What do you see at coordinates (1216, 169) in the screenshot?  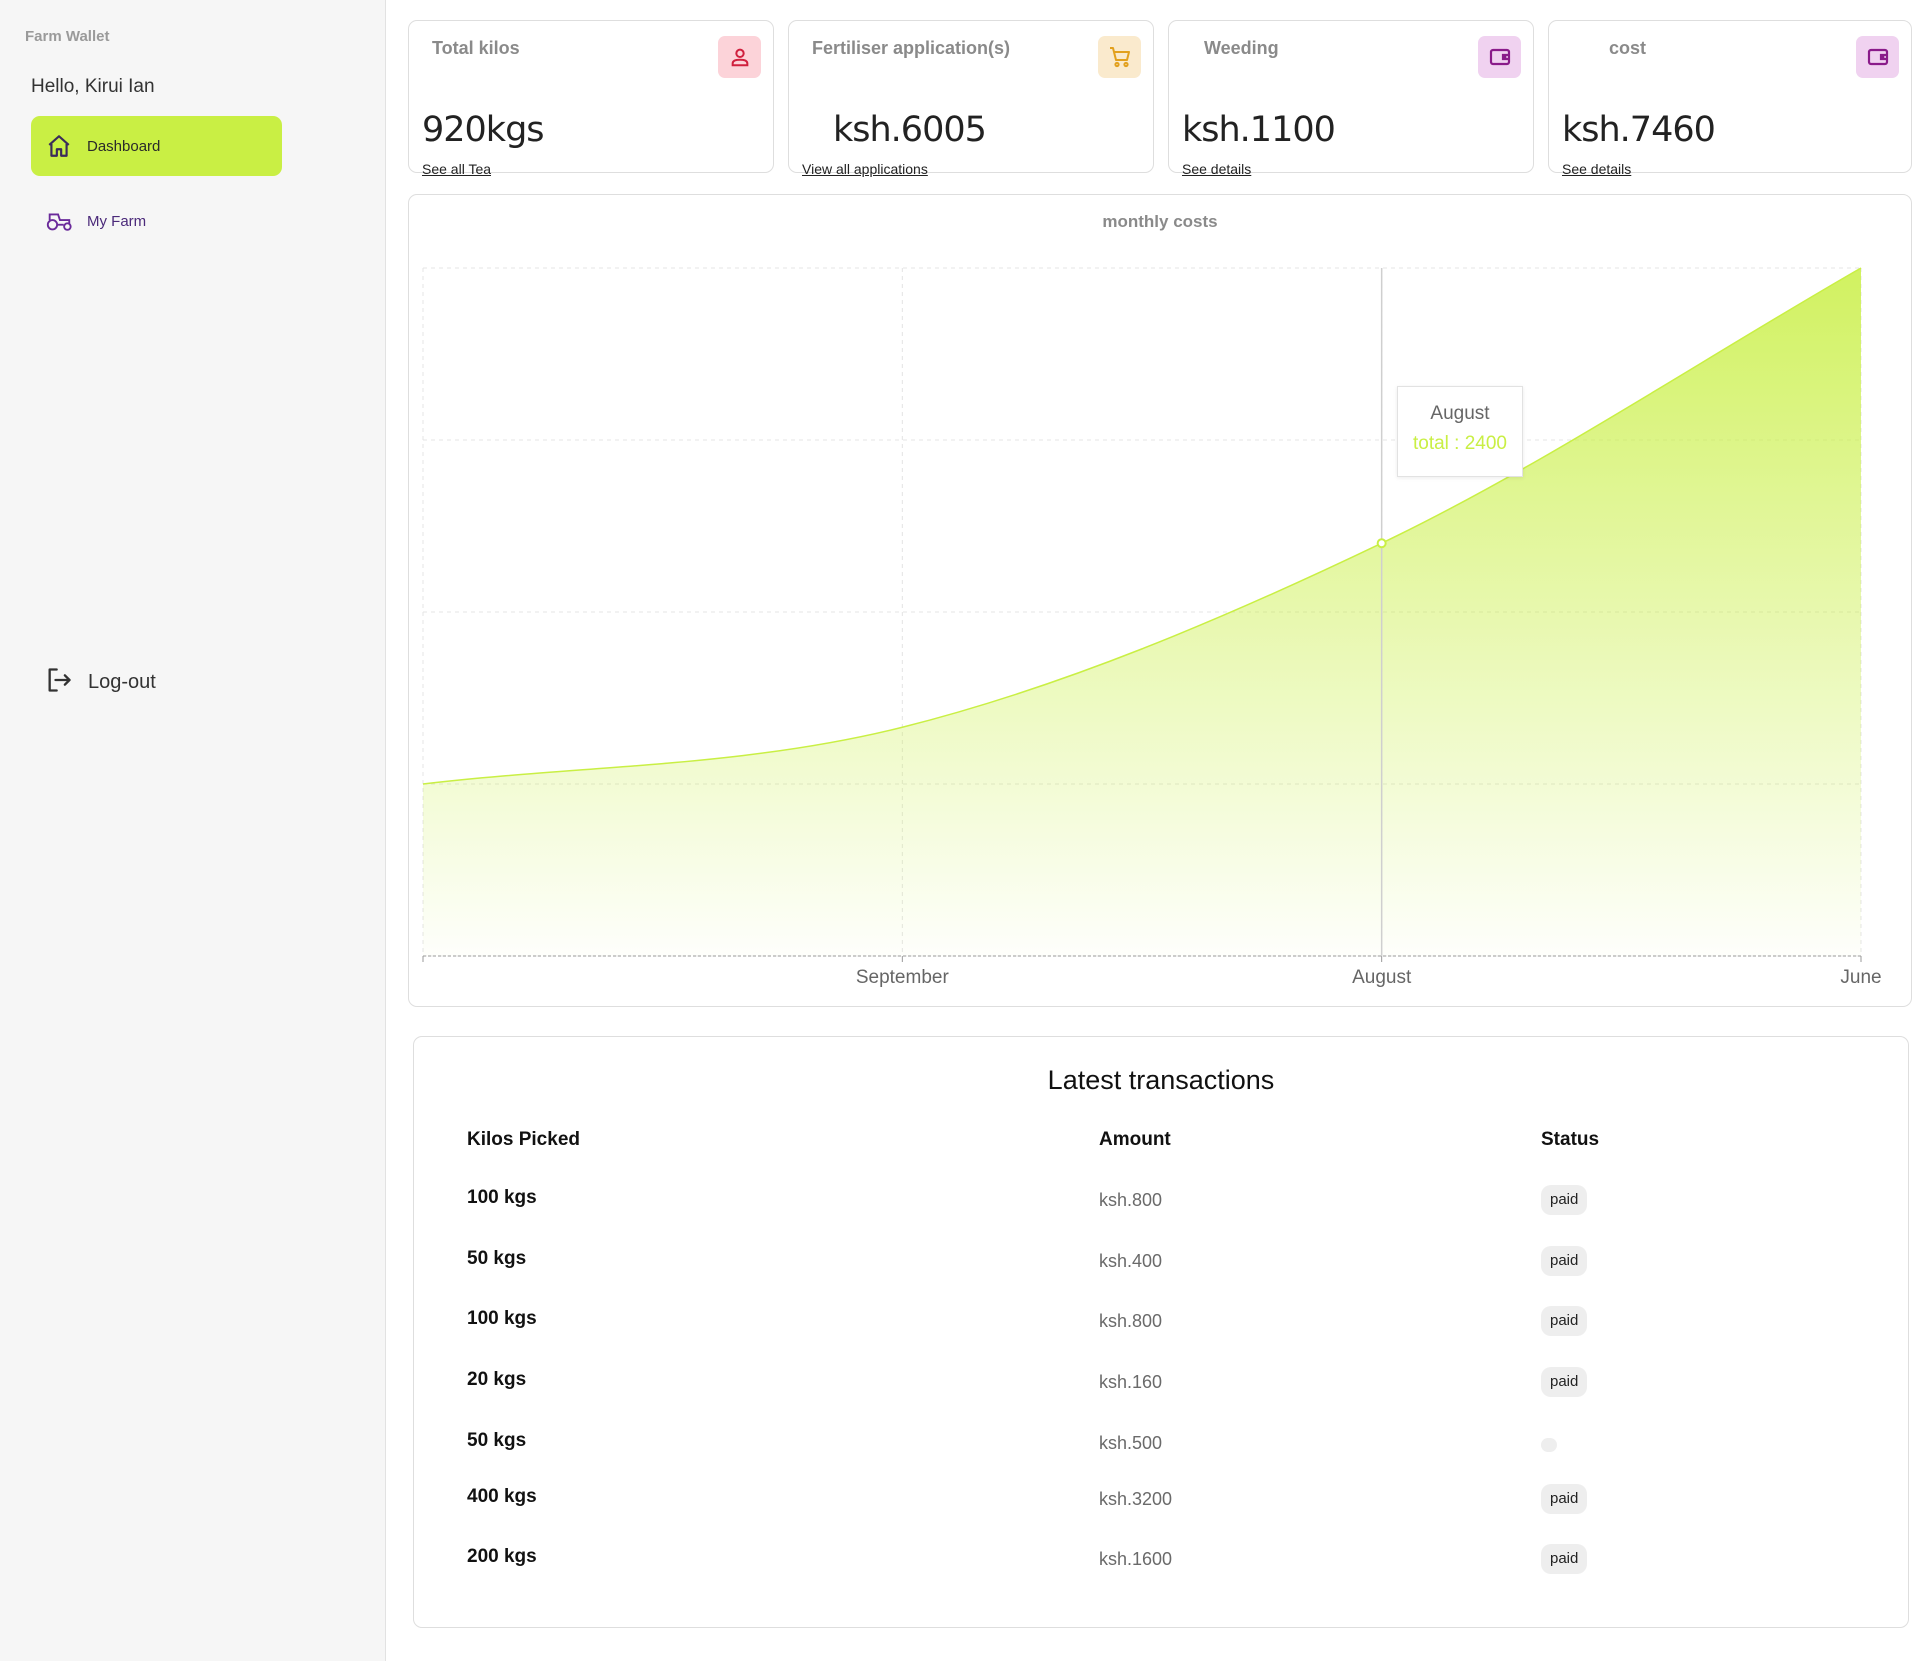 I see `weeding-see-details-link: See details` at bounding box center [1216, 169].